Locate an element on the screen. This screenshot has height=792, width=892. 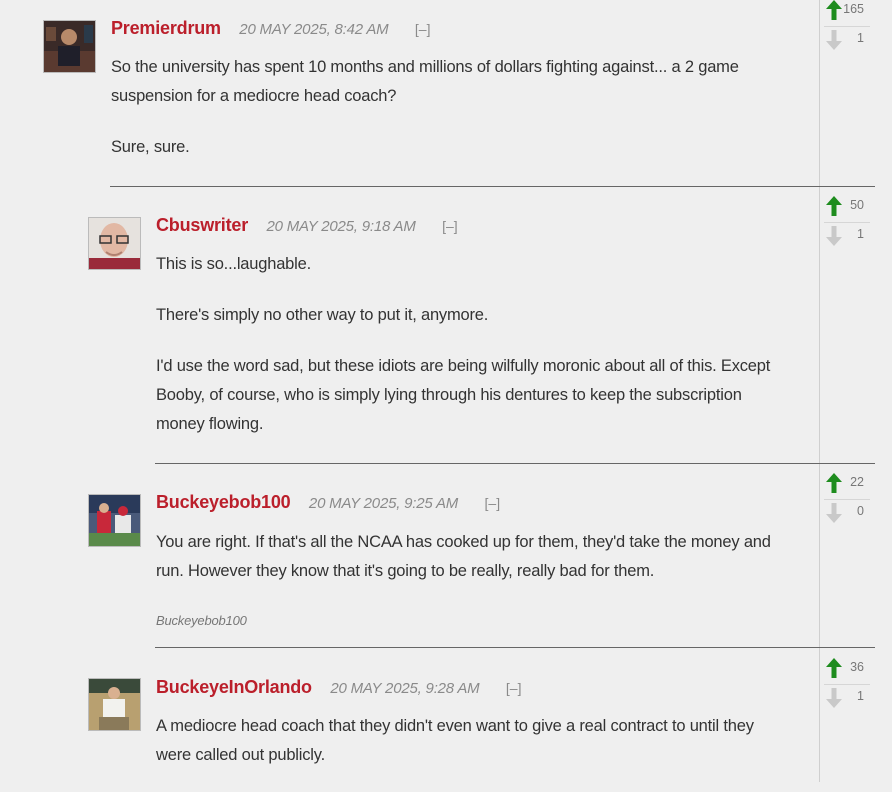
avatar-image-buckeyebob100 is located at coordinates (114, 520).